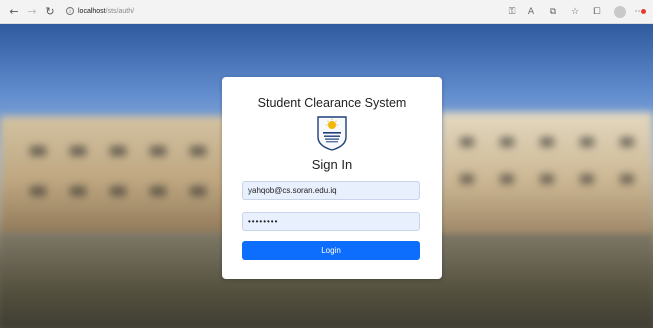 The width and height of the screenshot is (653, 328). What do you see at coordinates (597, 12) in the screenshot?
I see `collections-icon: ⧠` at bounding box center [597, 12].